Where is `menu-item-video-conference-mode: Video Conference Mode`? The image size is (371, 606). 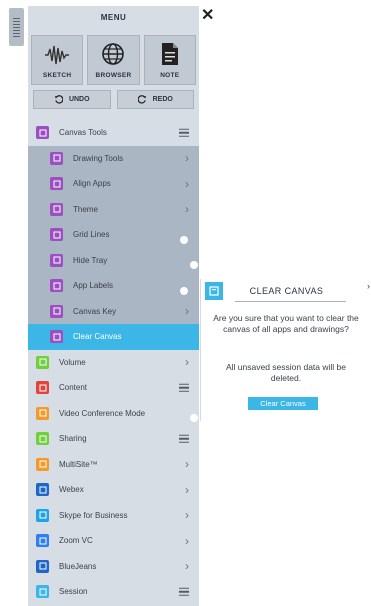 menu-item-video-conference-mode: Video Conference Mode is located at coordinates (113, 413).